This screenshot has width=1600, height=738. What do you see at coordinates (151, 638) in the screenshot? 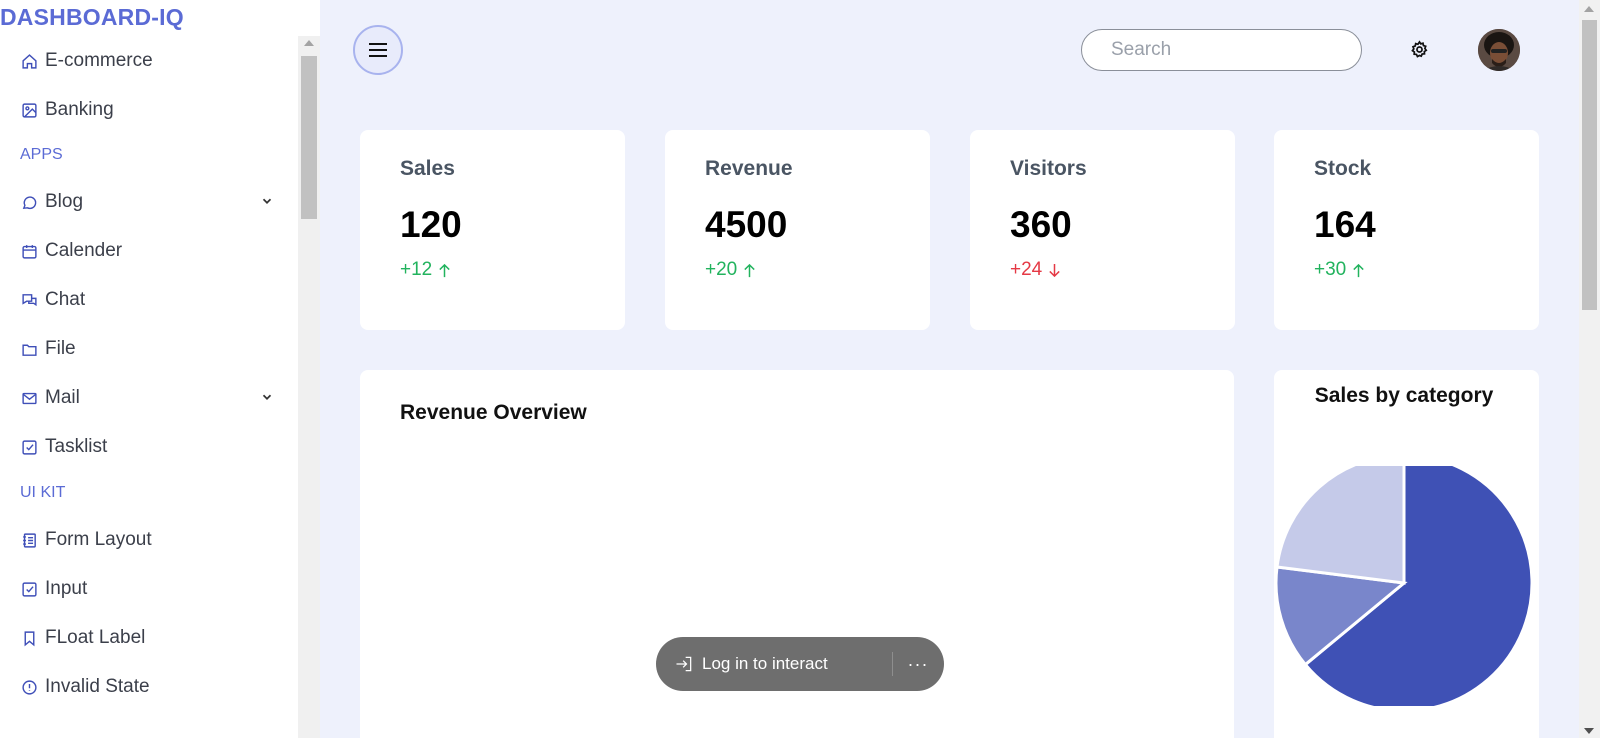
I see `sidebar-item-float-label: FLoat Label` at bounding box center [151, 638].